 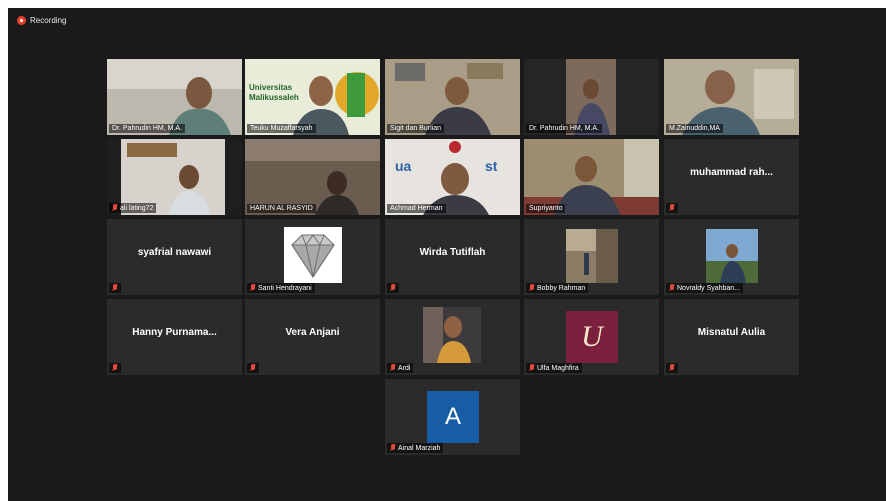 What do you see at coordinates (452, 177) in the screenshot?
I see `participant-tile: ua st Achmad Herman` at bounding box center [452, 177].